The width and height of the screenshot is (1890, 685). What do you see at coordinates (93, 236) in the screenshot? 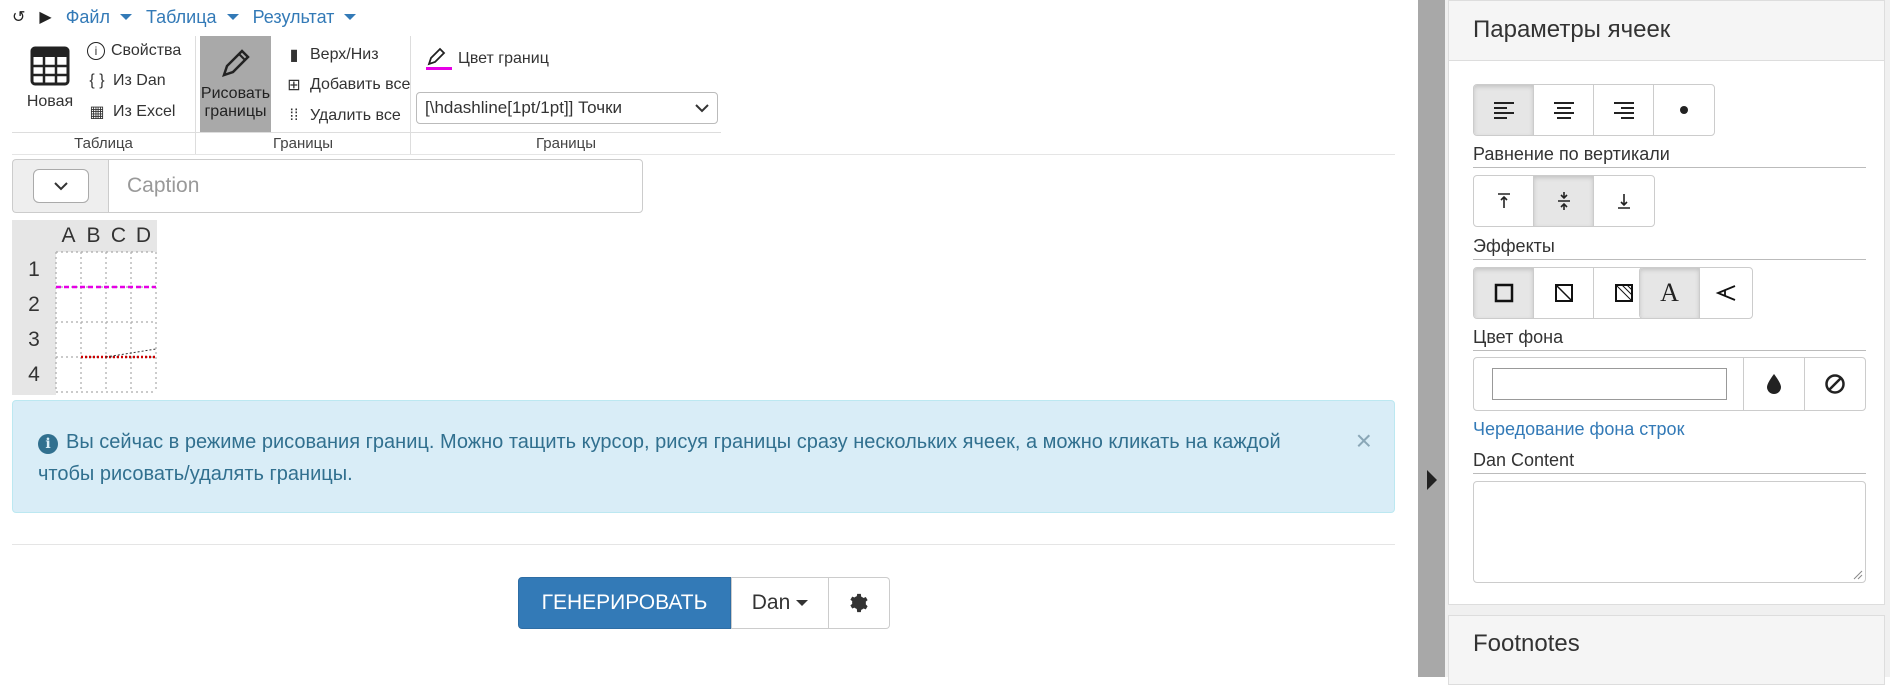
I see `column-header-b: B` at bounding box center [93, 236].